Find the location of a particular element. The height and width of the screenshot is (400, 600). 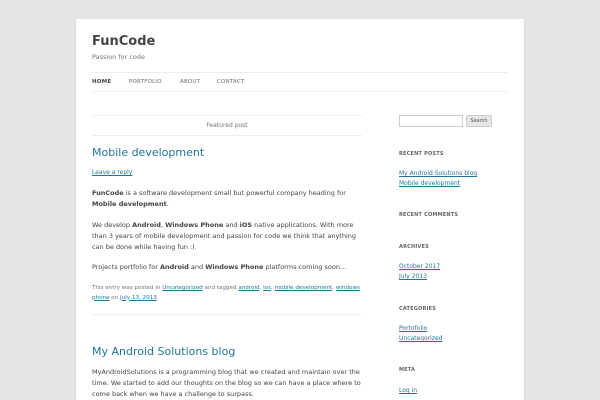

search-button: Search is located at coordinates (479, 121).